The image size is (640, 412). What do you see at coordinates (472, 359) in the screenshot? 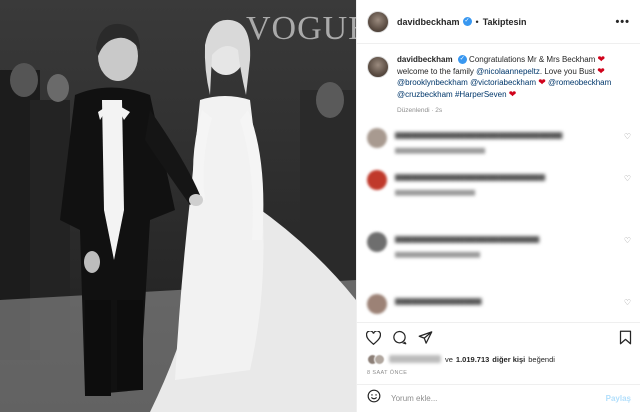
I see `likes-count: 1.019.713` at bounding box center [472, 359].